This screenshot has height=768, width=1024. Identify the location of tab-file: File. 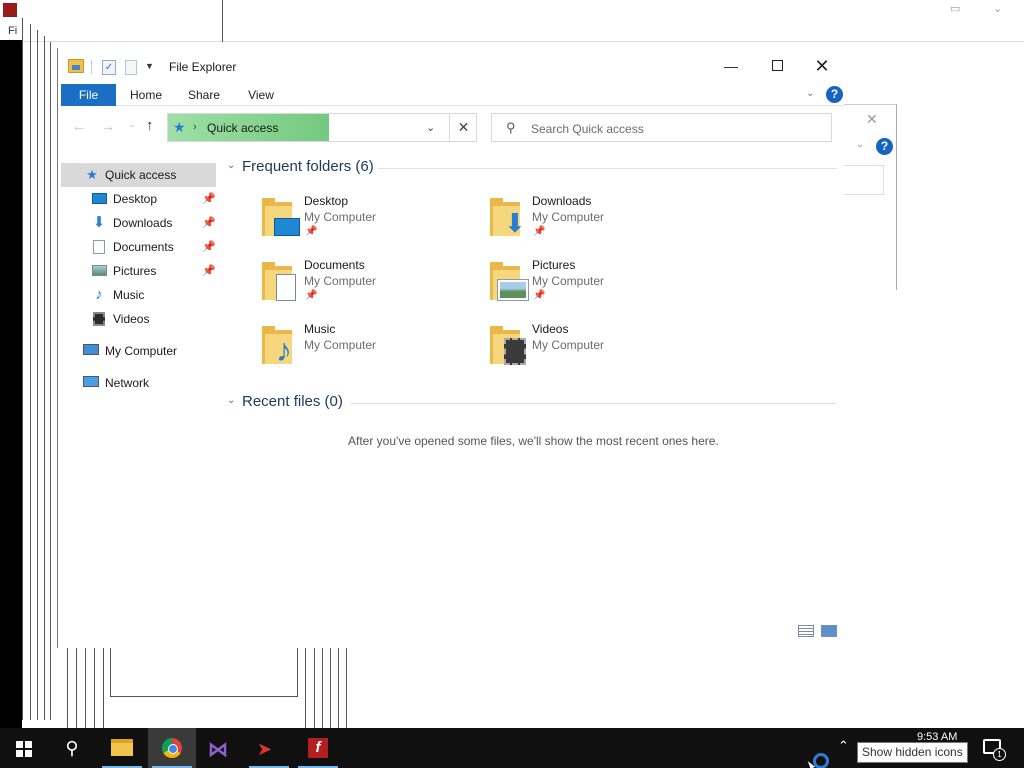
(88, 95).